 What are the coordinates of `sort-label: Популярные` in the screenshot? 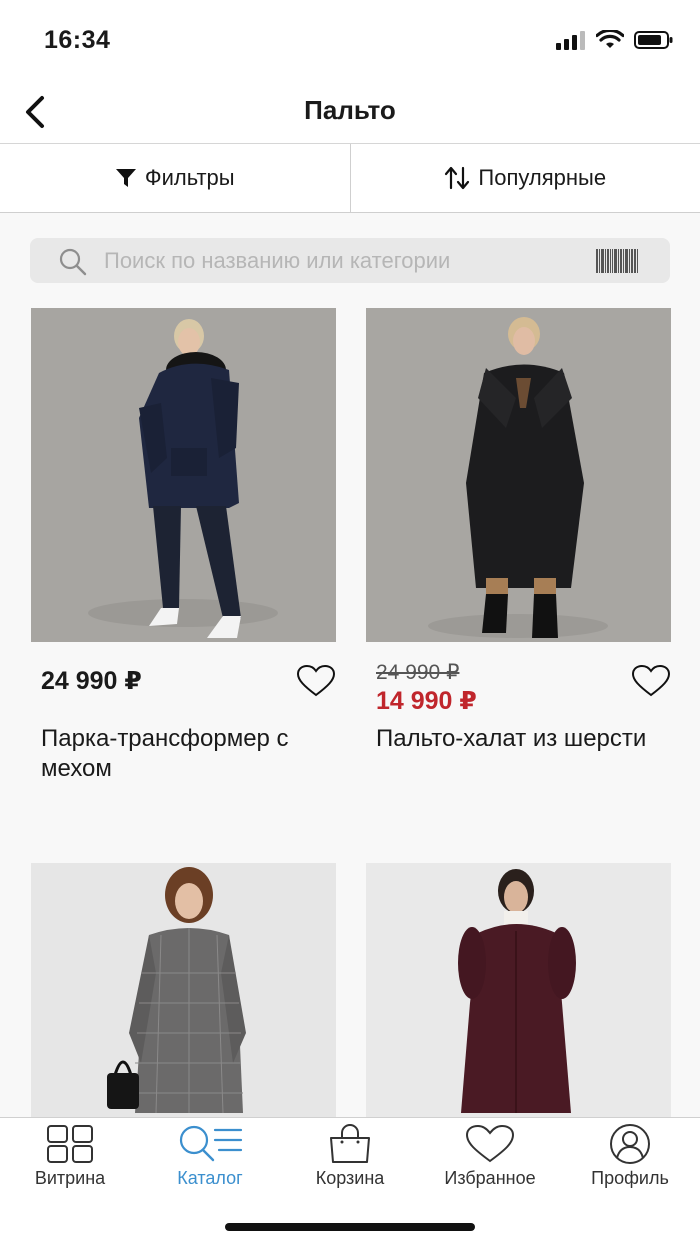 It's located at (542, 177).